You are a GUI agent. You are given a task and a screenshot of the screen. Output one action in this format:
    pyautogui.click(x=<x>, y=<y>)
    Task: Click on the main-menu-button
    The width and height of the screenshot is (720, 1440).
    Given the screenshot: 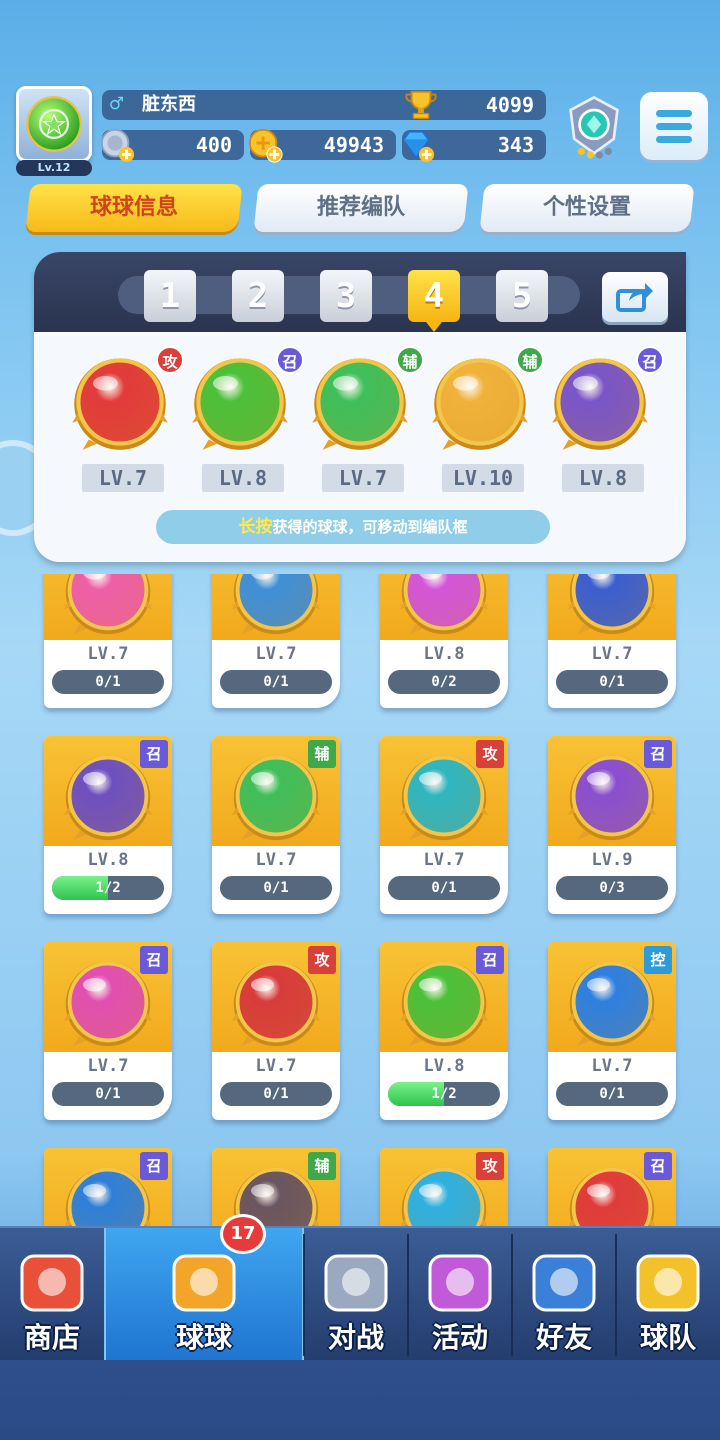 What is the action you would take?
    pyautogui.click(x=674, y=126)
    